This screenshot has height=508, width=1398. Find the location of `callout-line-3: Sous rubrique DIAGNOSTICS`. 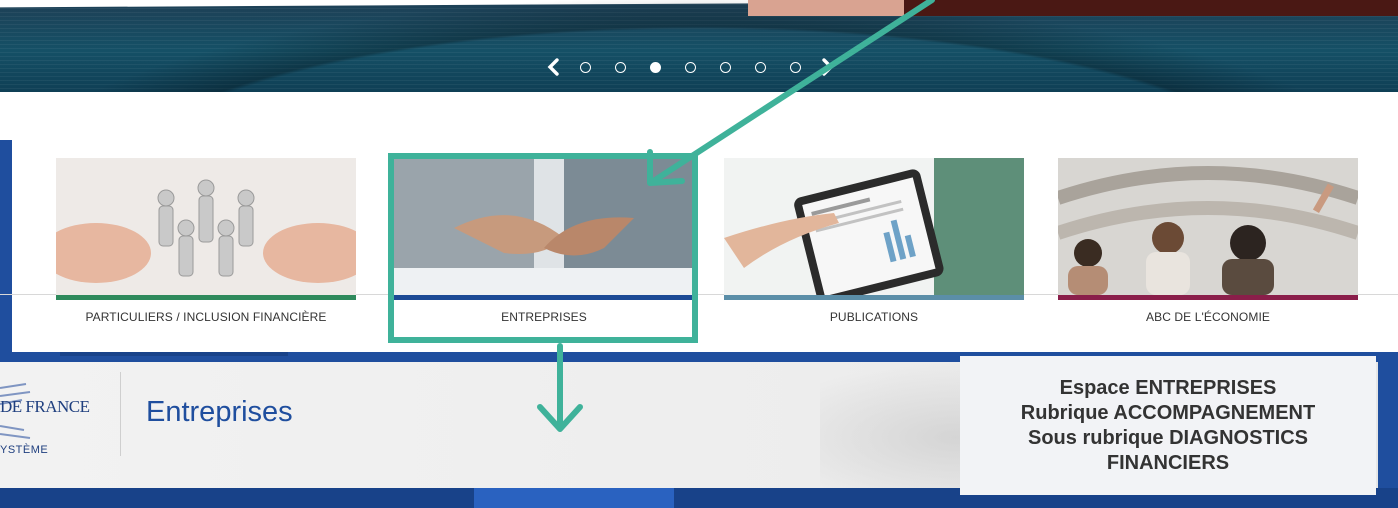

callout-line-3: Sous rubrique DIAGNOSTICS is located at coordinates (1168, 437).